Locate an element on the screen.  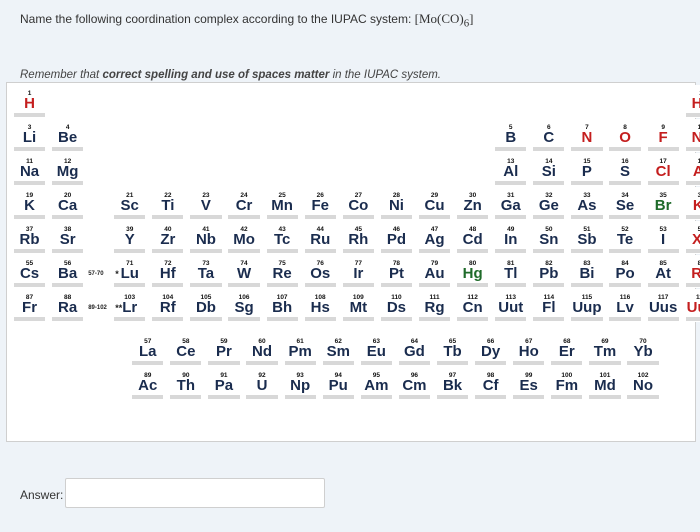
element-sm: 62 Sm is located at coordinates (338, 349).